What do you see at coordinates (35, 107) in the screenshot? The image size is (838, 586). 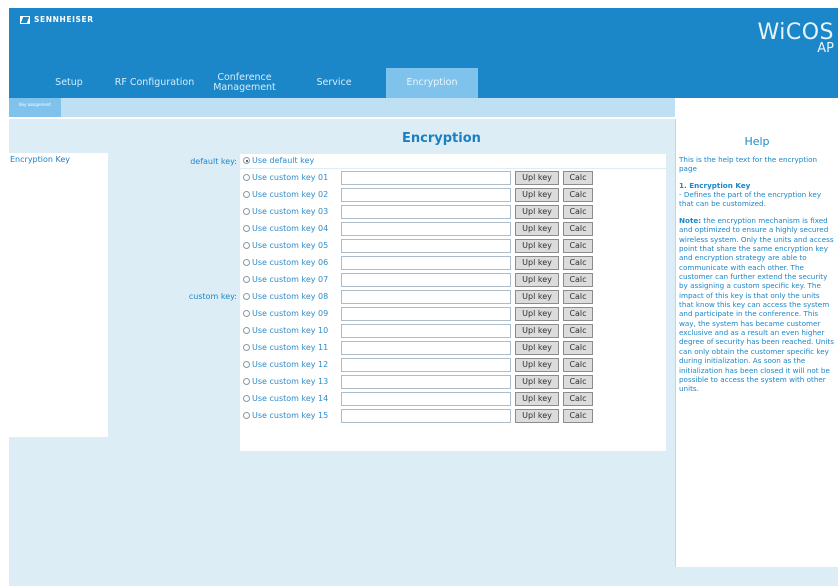 I see `subtab-key-assignment: Key assignment` at bounding box center [35, 107].